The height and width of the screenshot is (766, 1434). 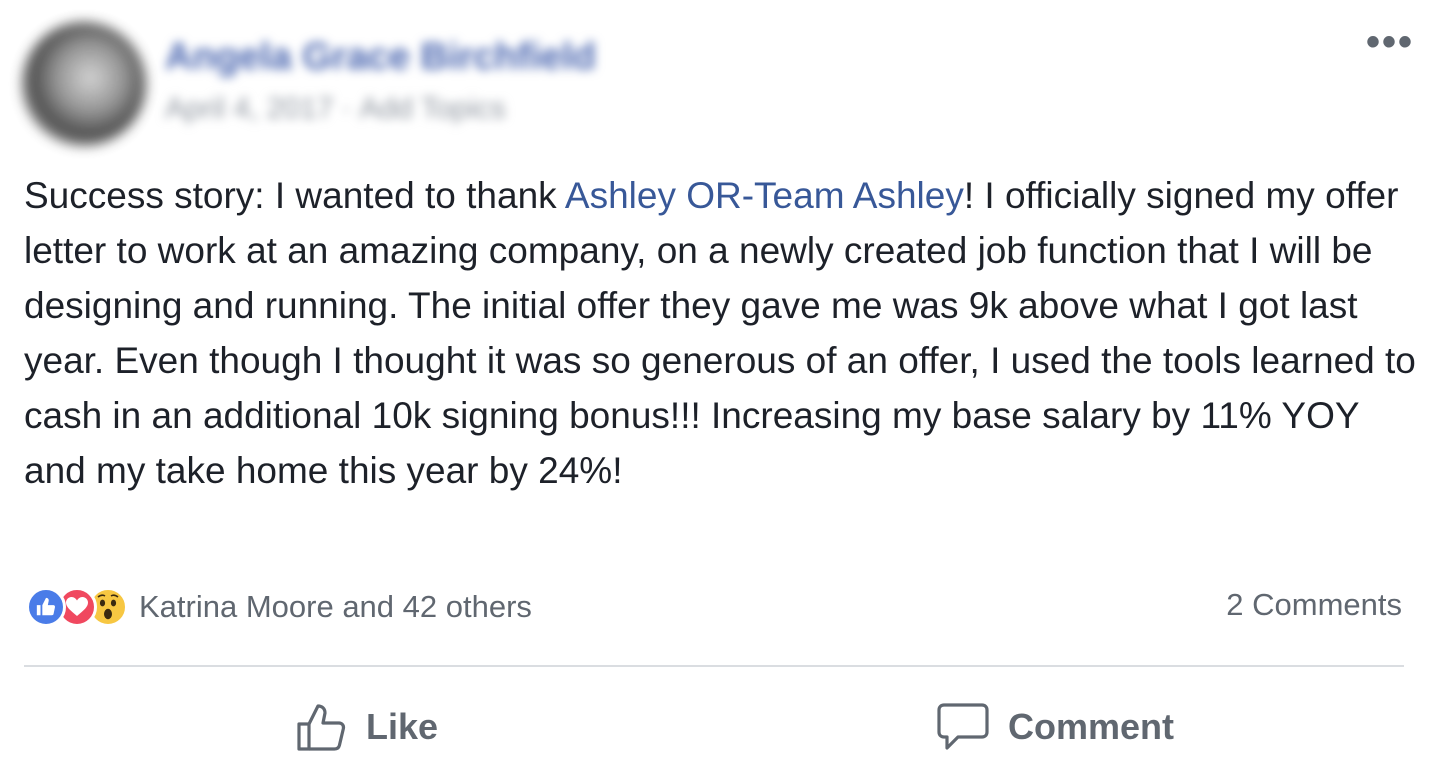 I want to click on comment-label: Comment, so click(x=1091, y=726).